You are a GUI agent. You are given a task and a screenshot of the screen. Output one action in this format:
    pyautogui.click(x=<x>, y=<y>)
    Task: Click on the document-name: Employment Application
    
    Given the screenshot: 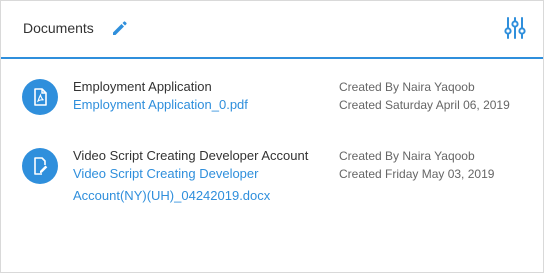 What is the action you would take?
    pyautogui.click(x=142, y=86)
    